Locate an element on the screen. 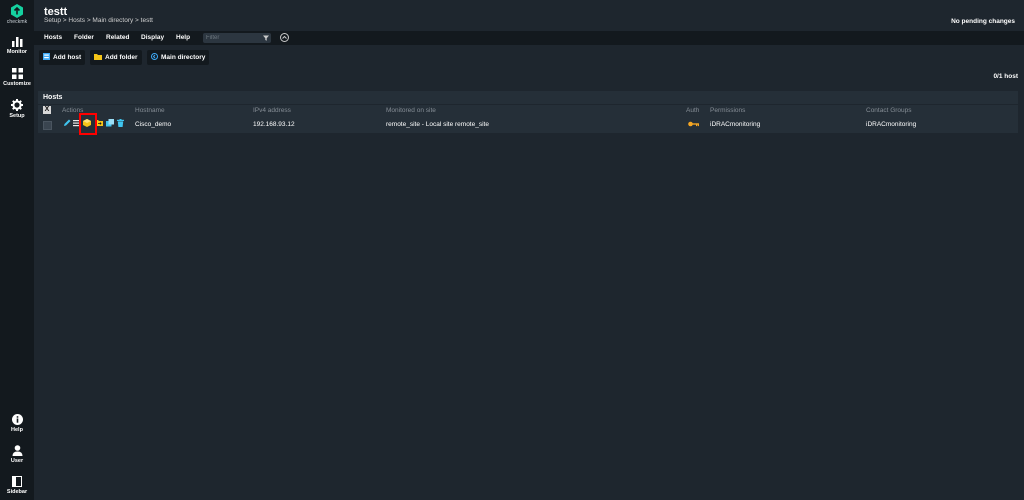  sidebar-icon is located at coordinates (17, 481).